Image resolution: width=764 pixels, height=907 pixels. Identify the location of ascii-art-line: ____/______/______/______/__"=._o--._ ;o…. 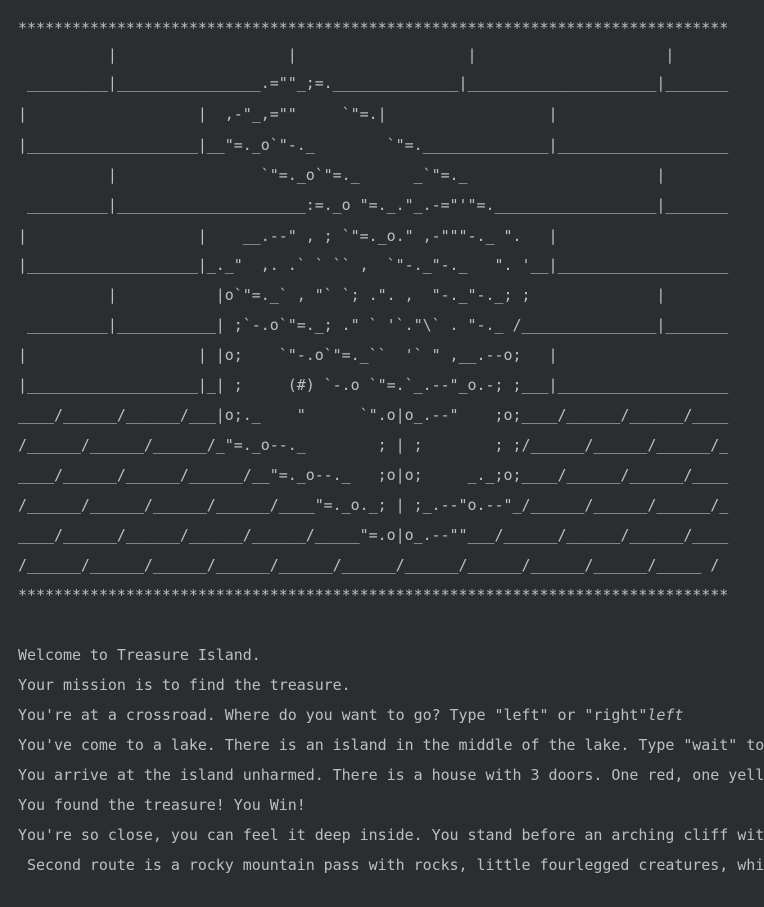
(373, 475).